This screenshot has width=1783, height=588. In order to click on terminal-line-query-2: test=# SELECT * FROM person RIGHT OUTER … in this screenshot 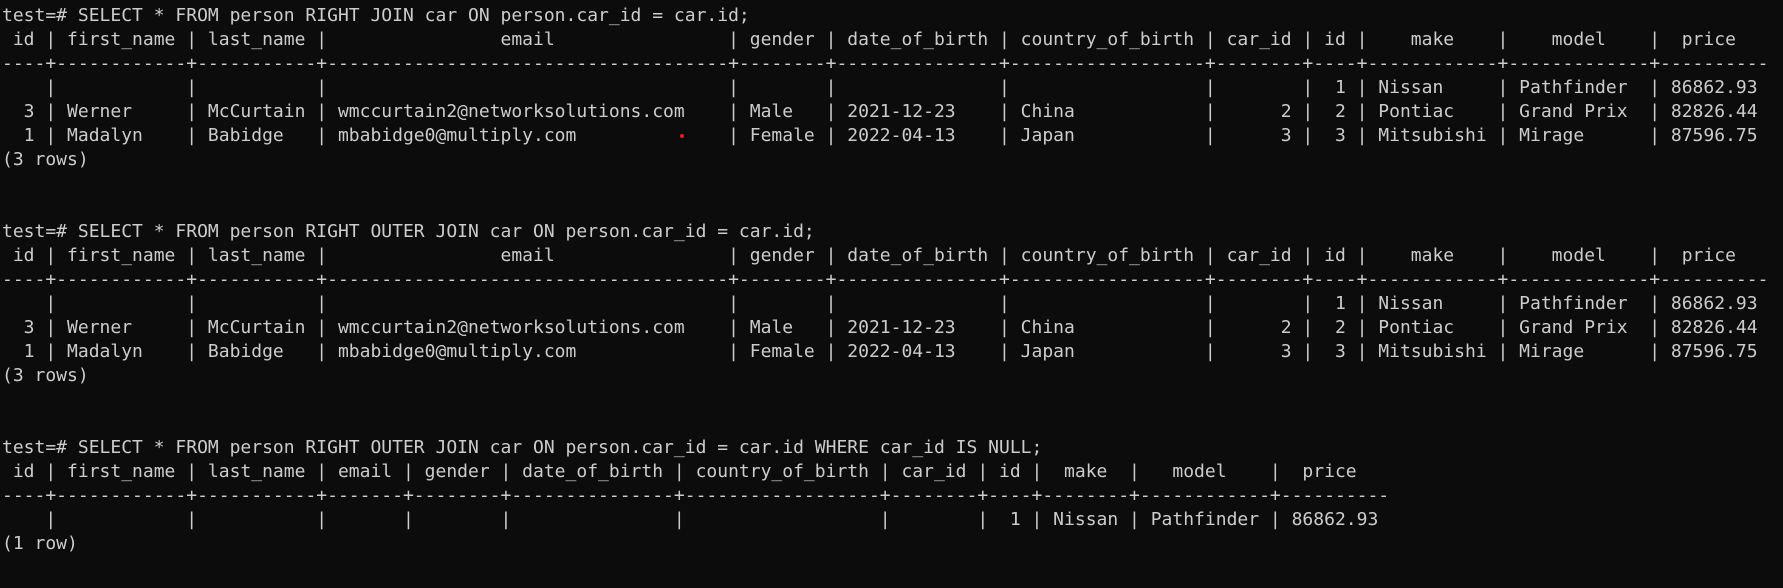, I will do `click(408, 231)`.